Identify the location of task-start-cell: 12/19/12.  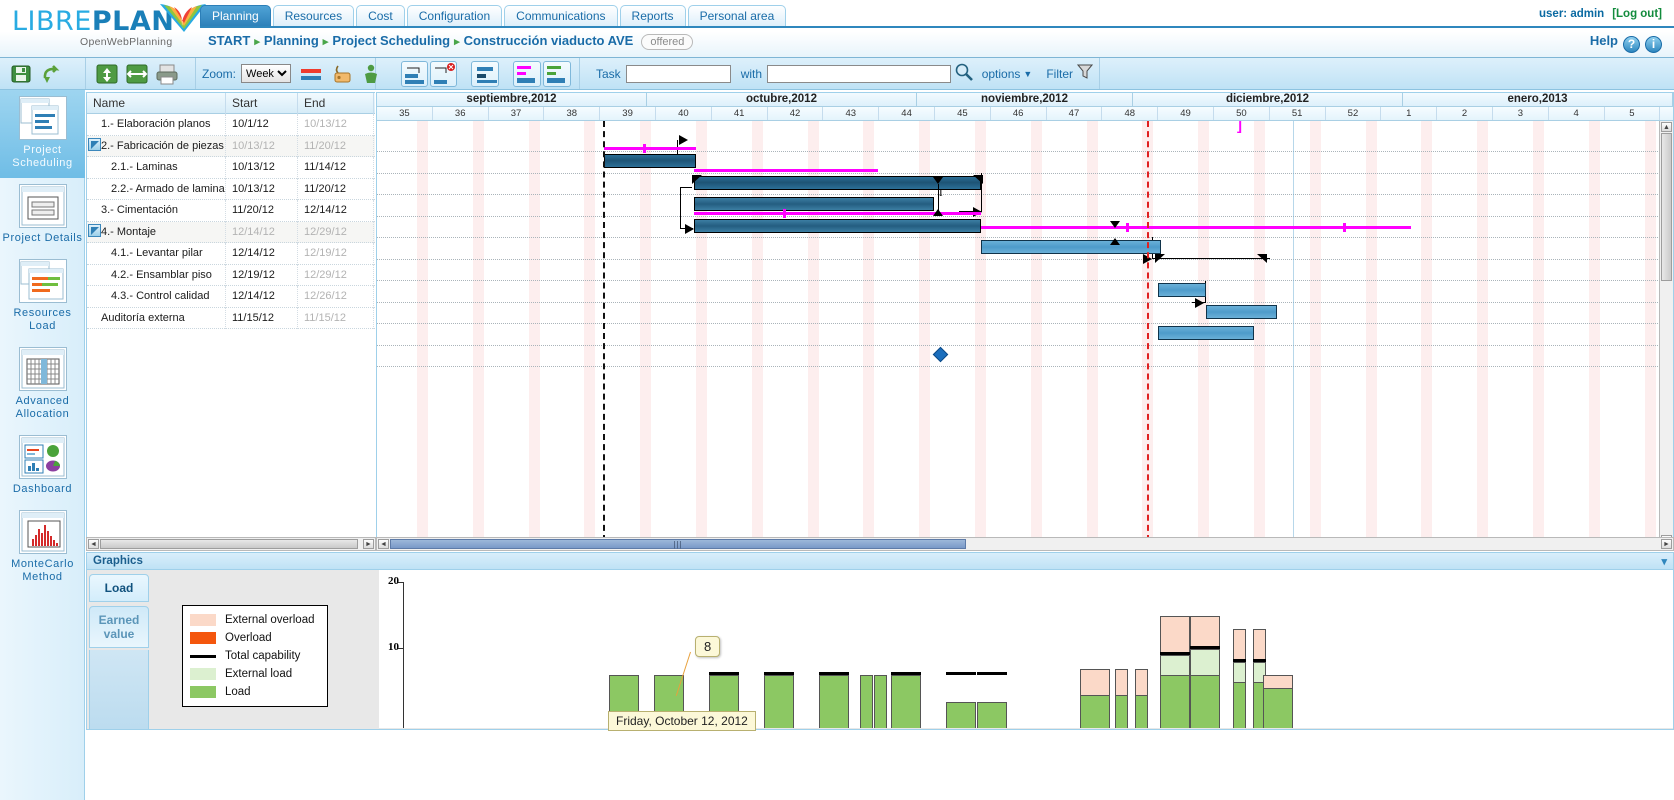
(262, 275).